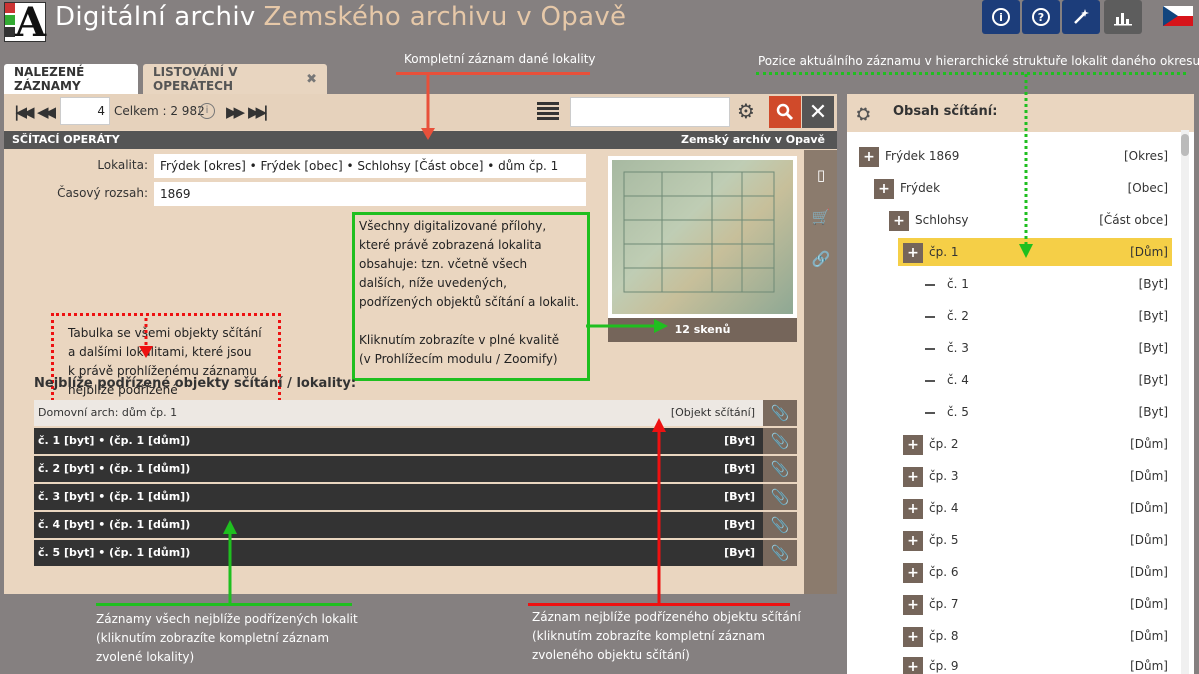 The width and height of the screenshot is (1199, 674). Describe the element at coordinates (821, 177) in the screenshot. I see `pdf-icon: ▯` at that location.